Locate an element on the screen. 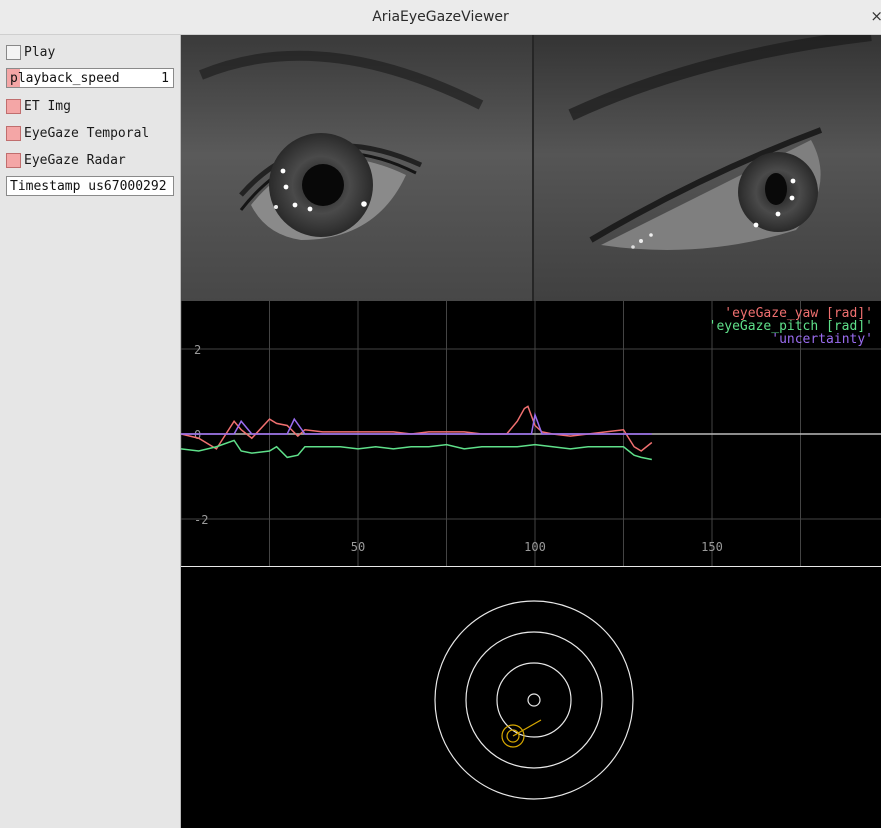 This screenshot has width=881, height=828. yaw-line is located at coordinates (417, 428).